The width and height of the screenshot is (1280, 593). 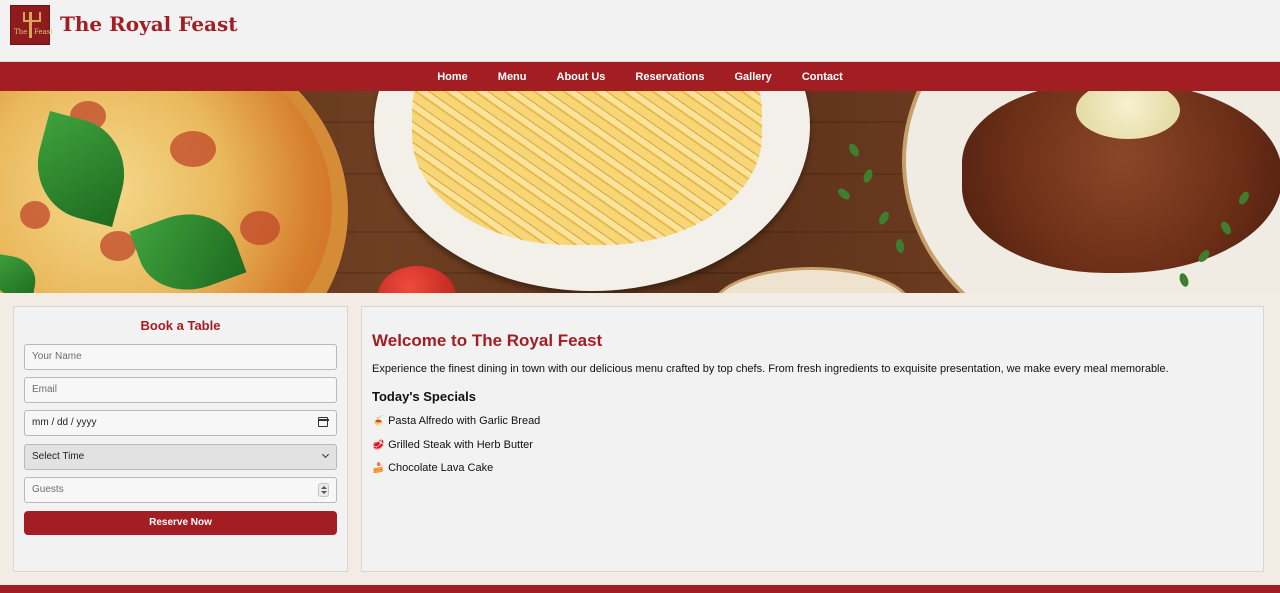 What do you see at coordinates (21, 32) in the screenshot?
I see `logo-text-left: The` at bounding box center [21, 32].